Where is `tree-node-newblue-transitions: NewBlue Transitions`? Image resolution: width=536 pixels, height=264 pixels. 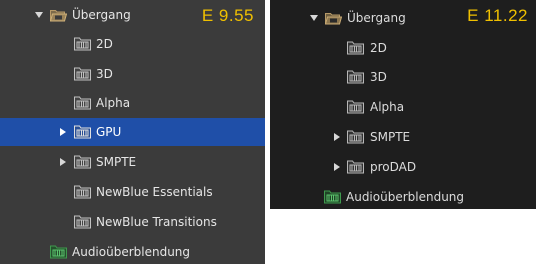 tree-node-newblue-transitions: NewBlue Transitions is located at coordinates (132, 222).